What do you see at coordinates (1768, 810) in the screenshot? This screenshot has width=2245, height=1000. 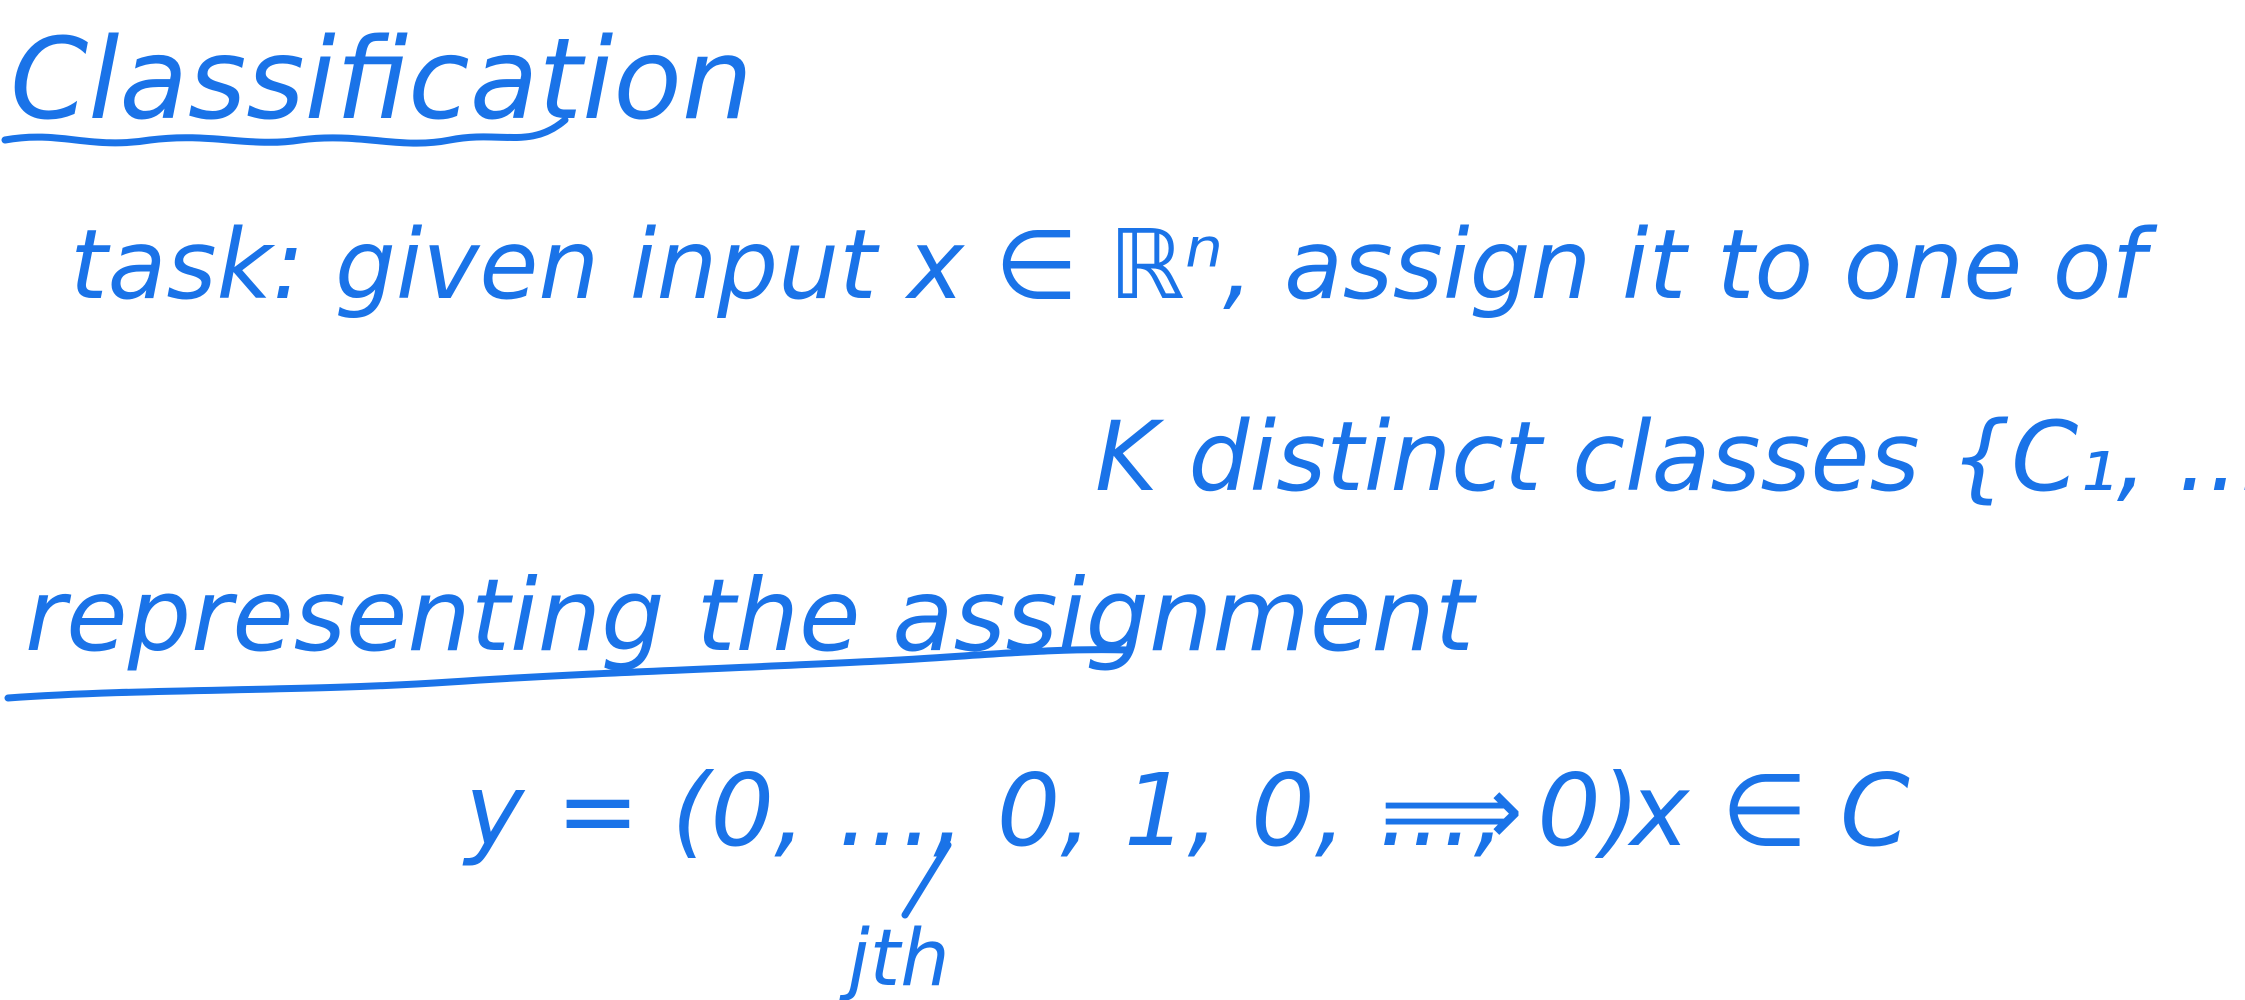 I see `equation-rhs: x ∈ C` at bounding box center [1768, 810].